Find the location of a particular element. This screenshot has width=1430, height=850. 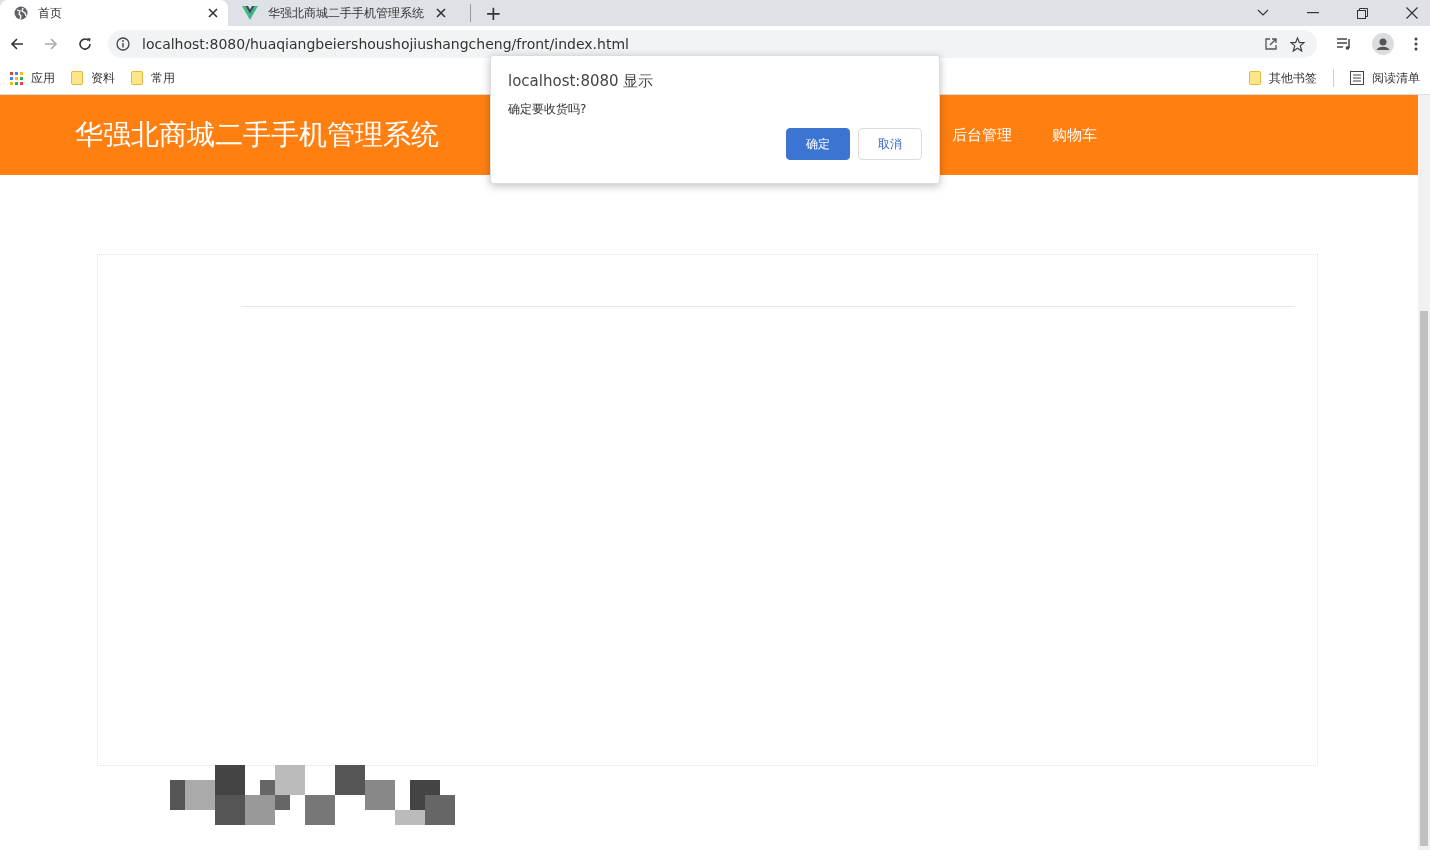

tab-title: 华强北商城二手手机管理系统 is located at coordinates (346, 13).